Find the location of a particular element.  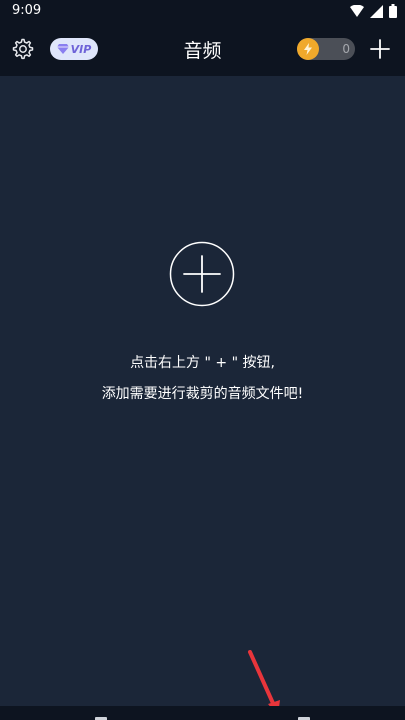

signal-icon is located at coordinates (376, 11).